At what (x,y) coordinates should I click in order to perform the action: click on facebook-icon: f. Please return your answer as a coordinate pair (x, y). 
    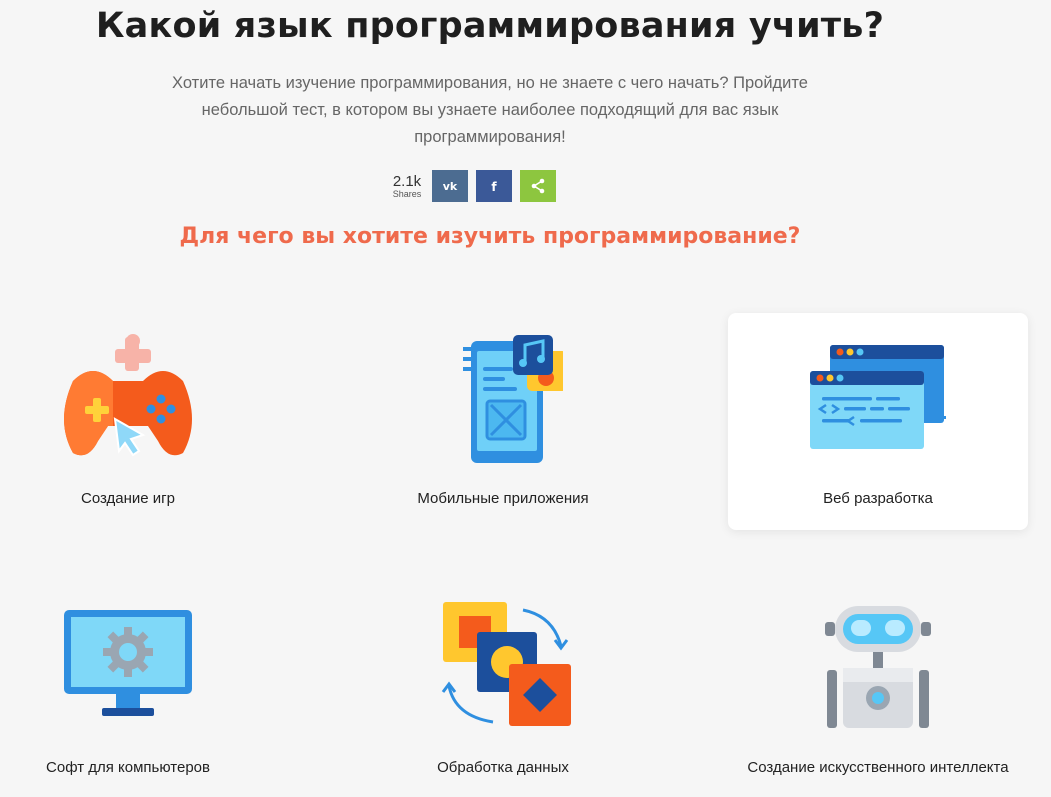
    Looking at the image, I should click on (494, 186).